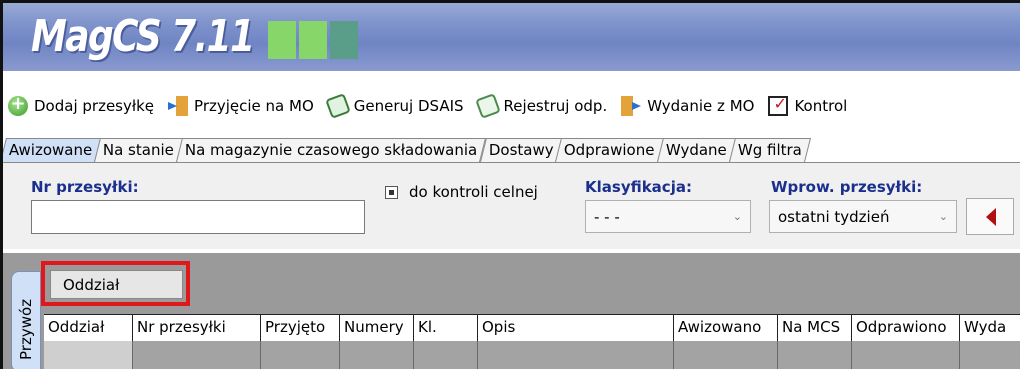 Image resolution: width=1020 pixels, height=369 pixels. What do you see at coordinates (337, 106) in the screenshot?
I see `generate-document-icon` at bounding box center [337, 106].